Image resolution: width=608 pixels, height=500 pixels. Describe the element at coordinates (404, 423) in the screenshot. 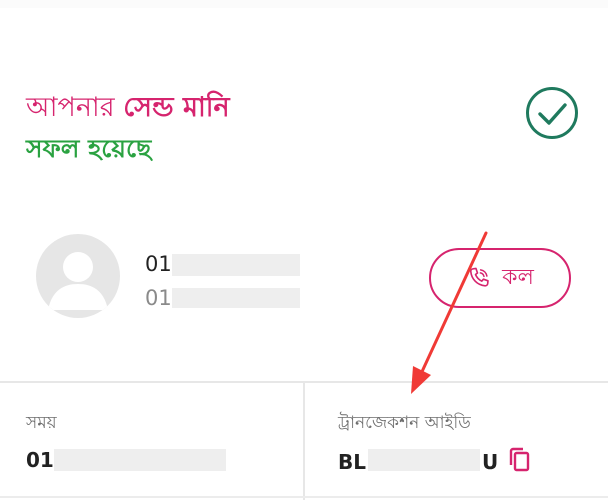

I see `txn-id-label: ট্রানজেকশন আইডি` at that location.